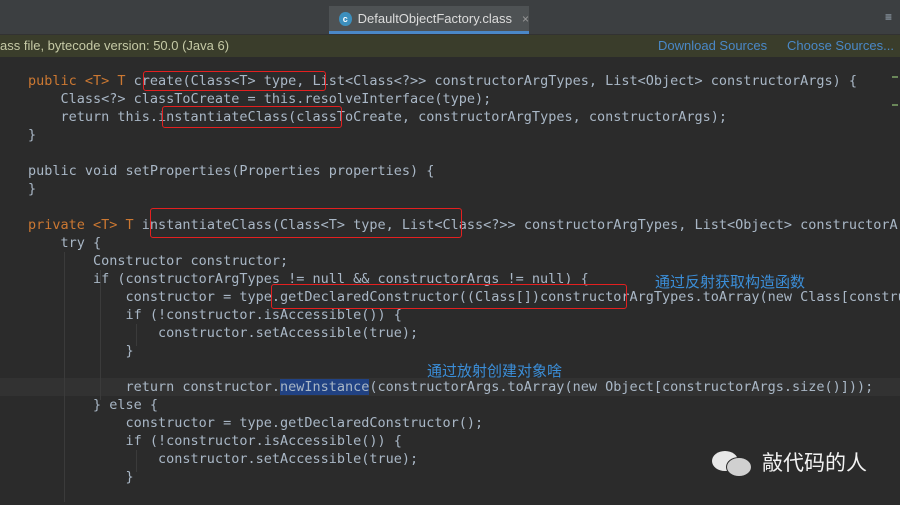 This screenshot has width=900, height=505. I want to click on wechat-watermark: 敲代码的人, so click(789, 462).